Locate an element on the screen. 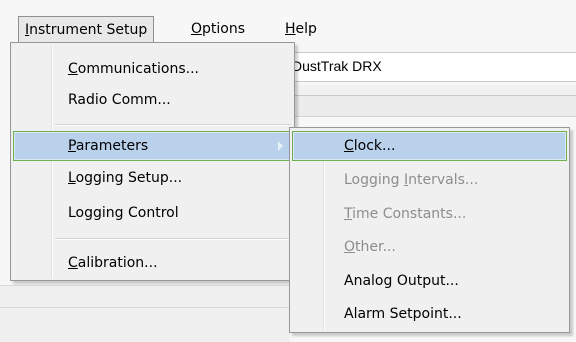 Image resolution: width=576 pixels, height=342 pixels. toolbar-strip is located at coordinates (433, 90).